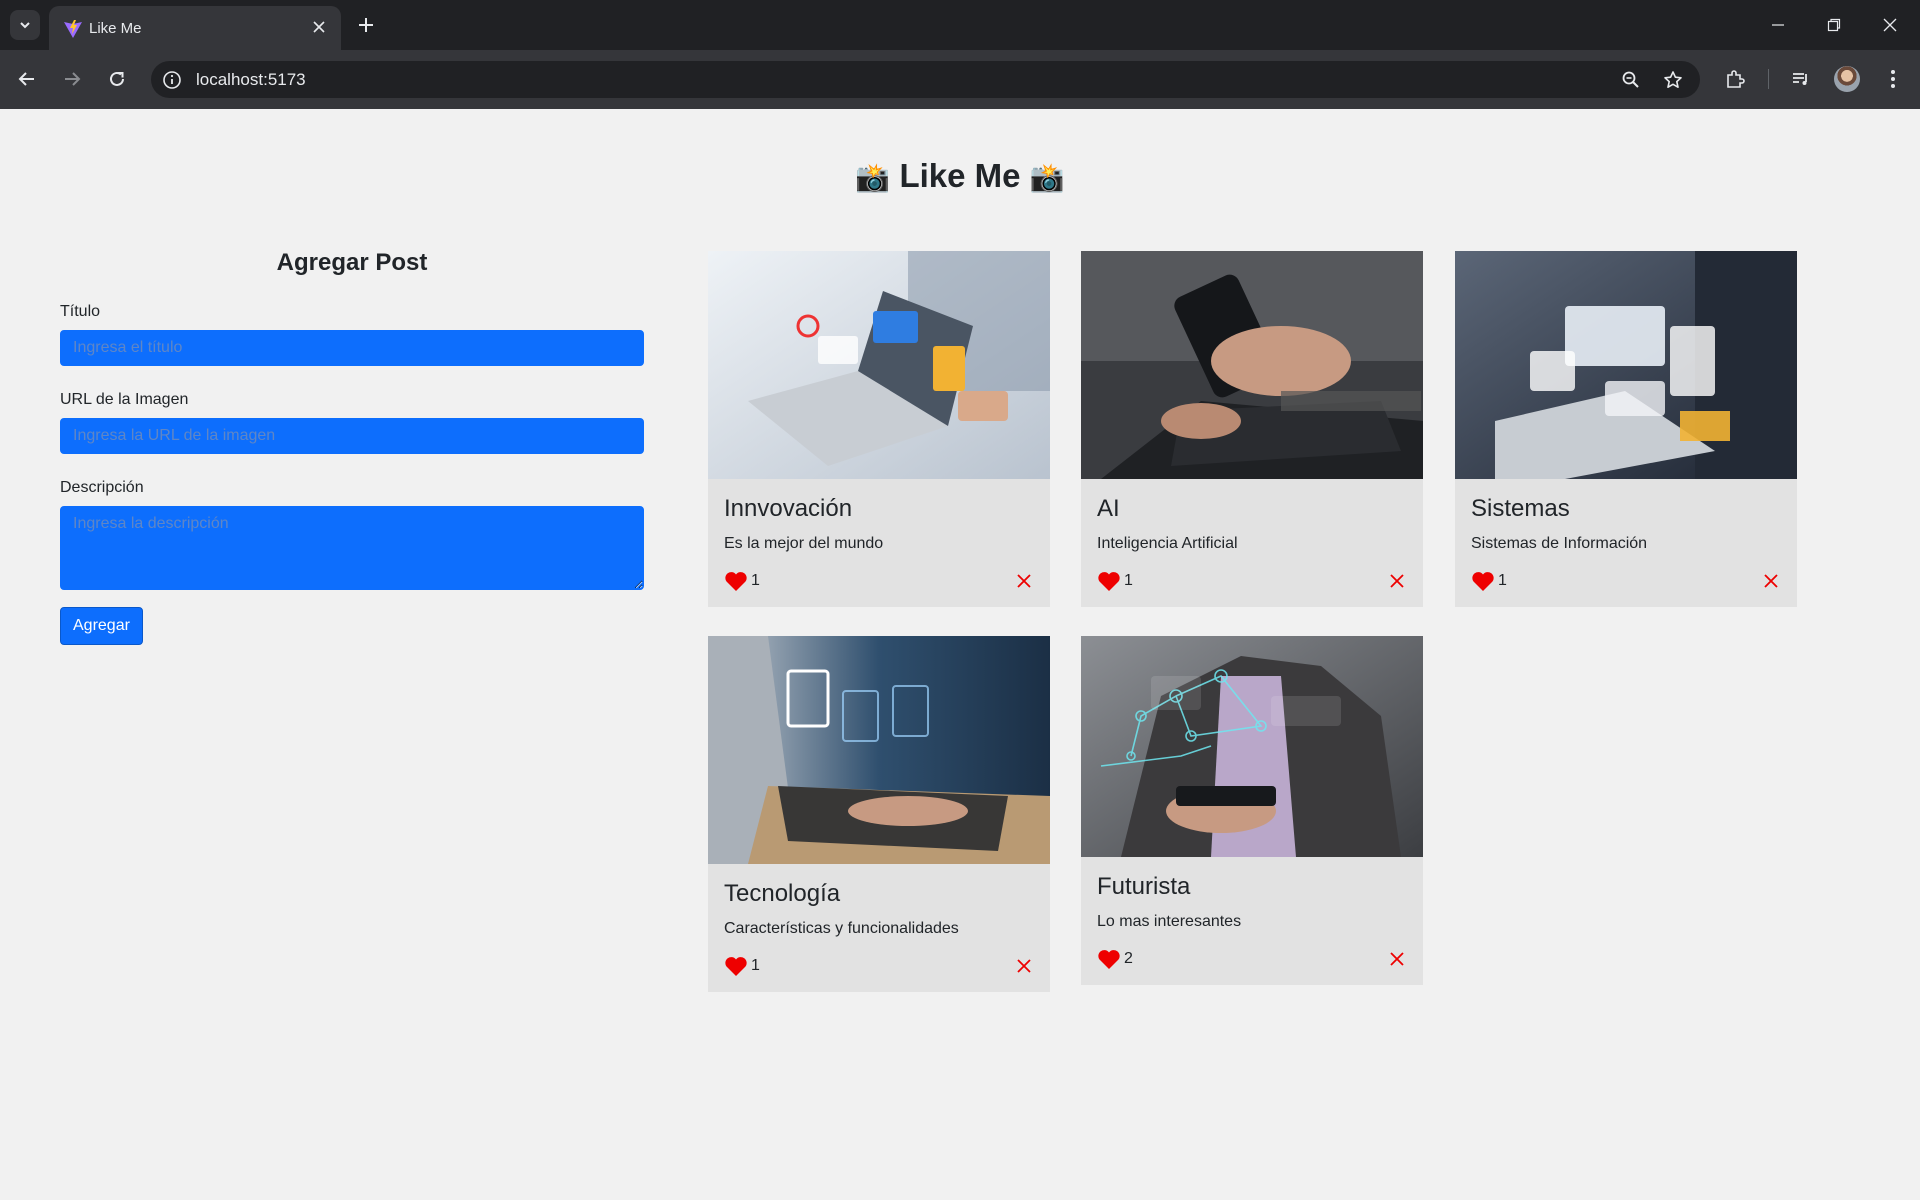 The width and height of the screenshot is (1920, 1200). I want to click on post-card-body: AI Inteligencia Artificial 1, so click(1252, 543).